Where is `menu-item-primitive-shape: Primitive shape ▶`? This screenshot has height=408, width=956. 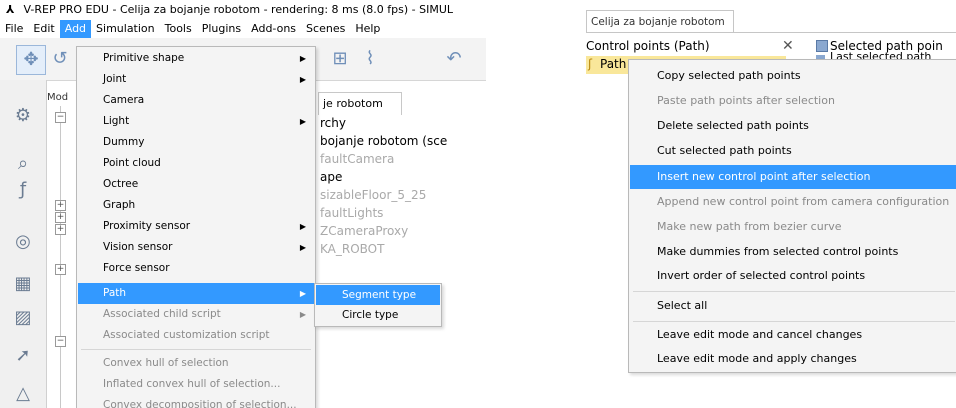 menu-item-primitive-shape: Primitive shape ▶ is located at coordinates (196, 58).